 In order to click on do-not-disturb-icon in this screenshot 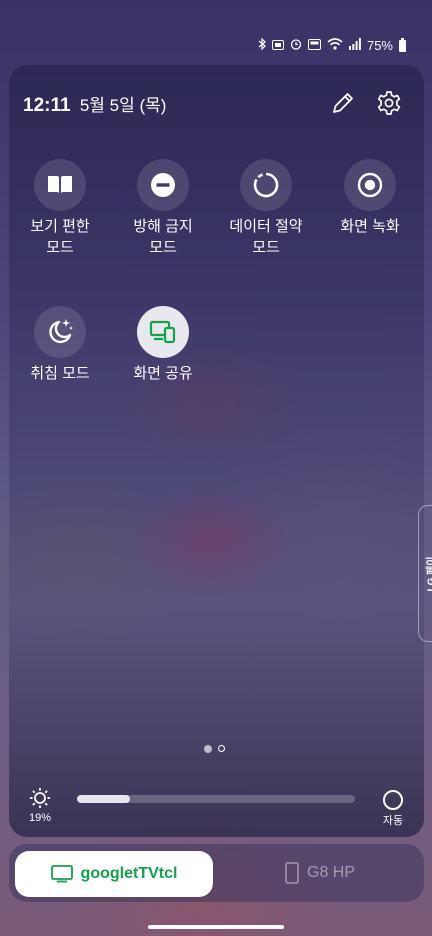, I will do `click(163, 185)`.